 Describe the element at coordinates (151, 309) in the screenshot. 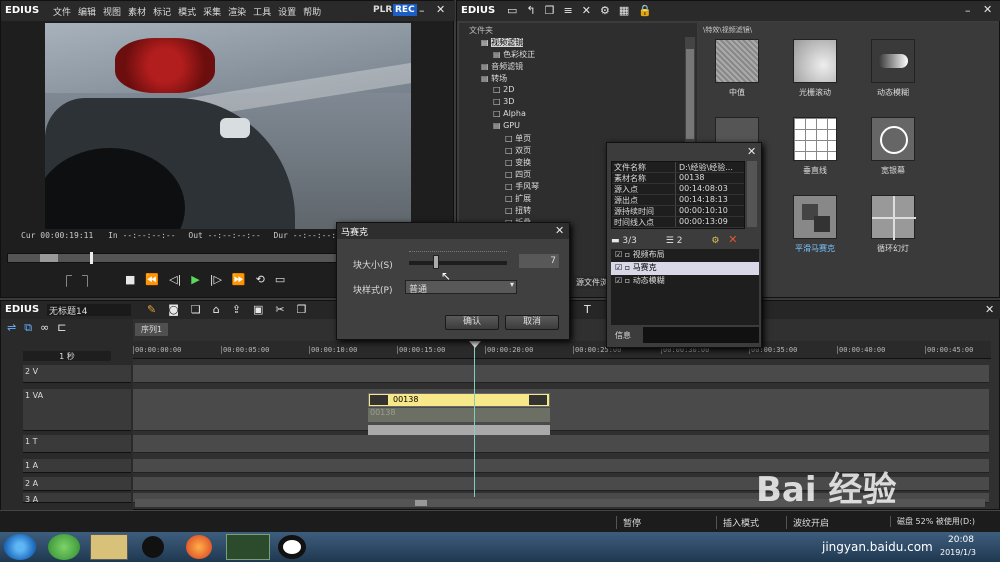

I see `mode-icon: ✎` at that location.